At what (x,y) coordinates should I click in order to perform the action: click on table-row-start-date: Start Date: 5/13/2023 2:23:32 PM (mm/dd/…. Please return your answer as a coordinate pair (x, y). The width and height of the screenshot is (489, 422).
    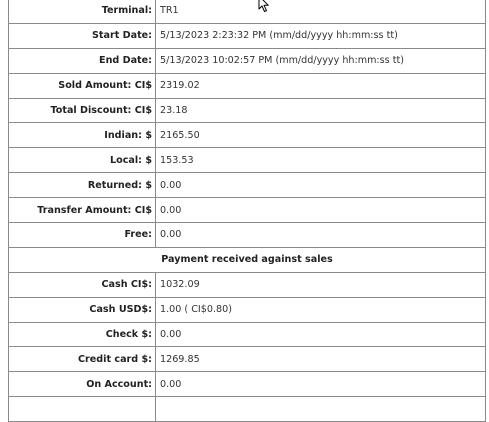
    Looking at the image, I should click on (247, 35).